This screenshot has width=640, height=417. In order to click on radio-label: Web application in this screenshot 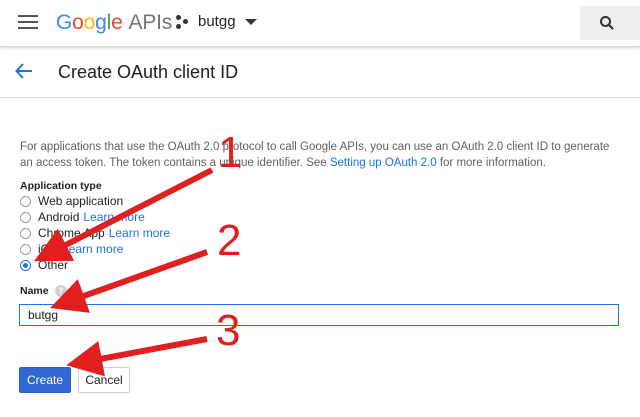, I will do `click(81, 201)`.